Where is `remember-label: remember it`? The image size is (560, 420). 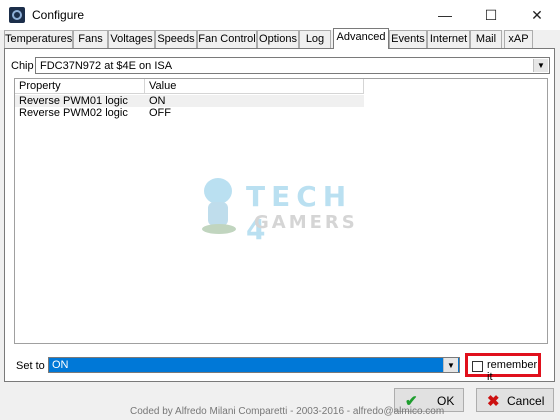
remember-label: remember it is located at coordinates (512, 371).